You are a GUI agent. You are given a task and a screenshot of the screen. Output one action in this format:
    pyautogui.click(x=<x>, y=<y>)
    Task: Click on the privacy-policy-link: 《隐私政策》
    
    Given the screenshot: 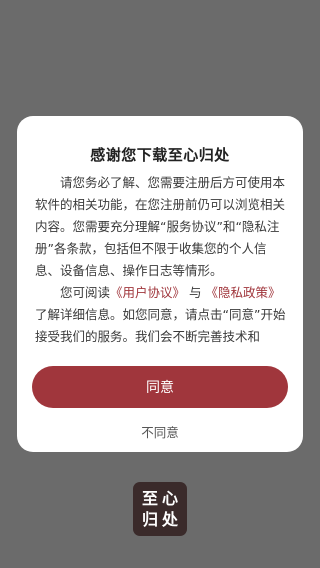 What is the action you would take?
    pyautogui.click(x=243, y=292)
    